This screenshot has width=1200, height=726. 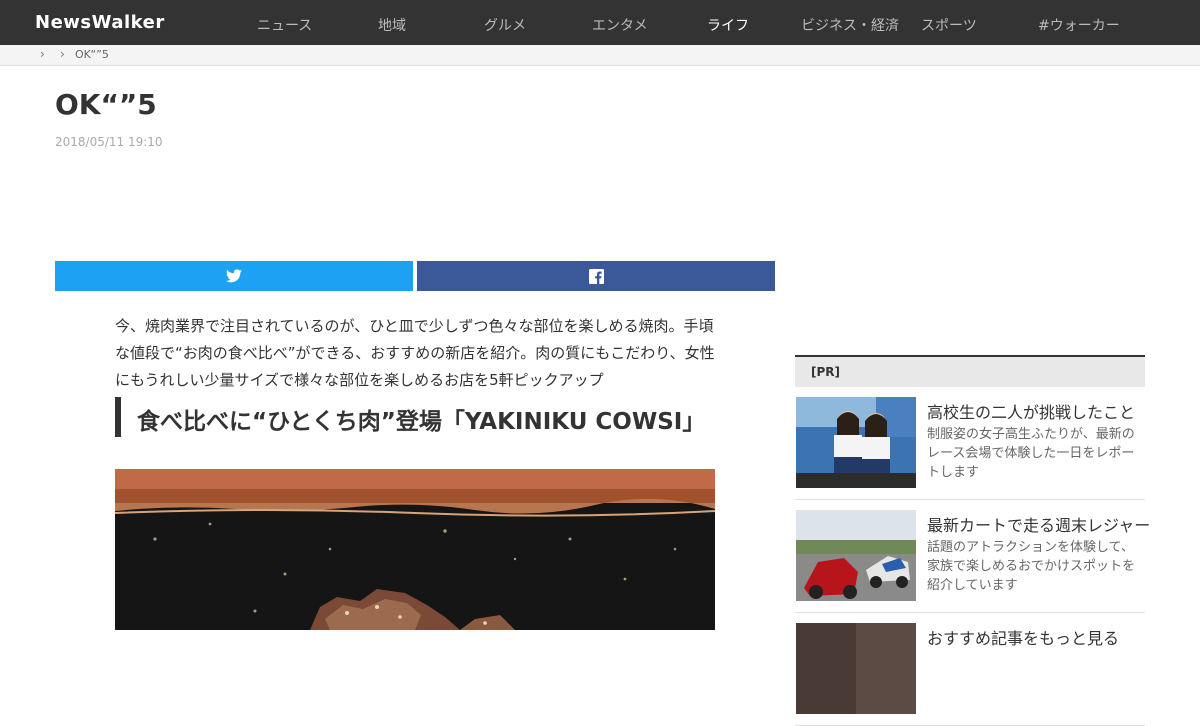 I want to click on breadcrumb-current: OK“”5, so click(x=92, y=54).